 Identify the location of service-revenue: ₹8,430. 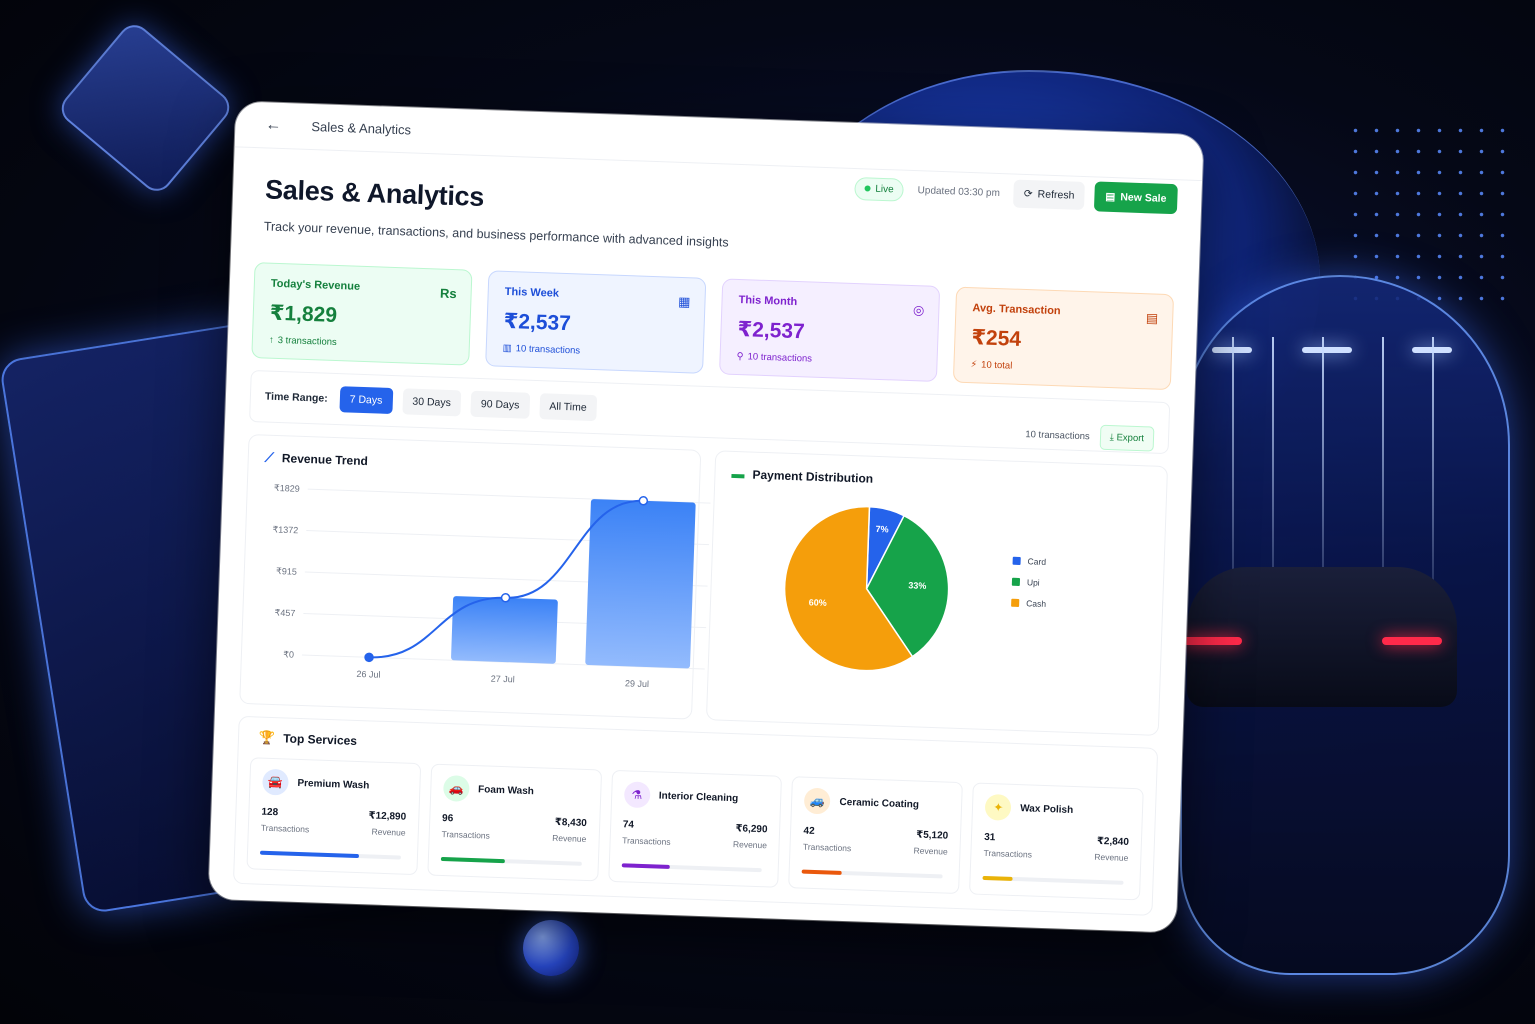
(571, 823).